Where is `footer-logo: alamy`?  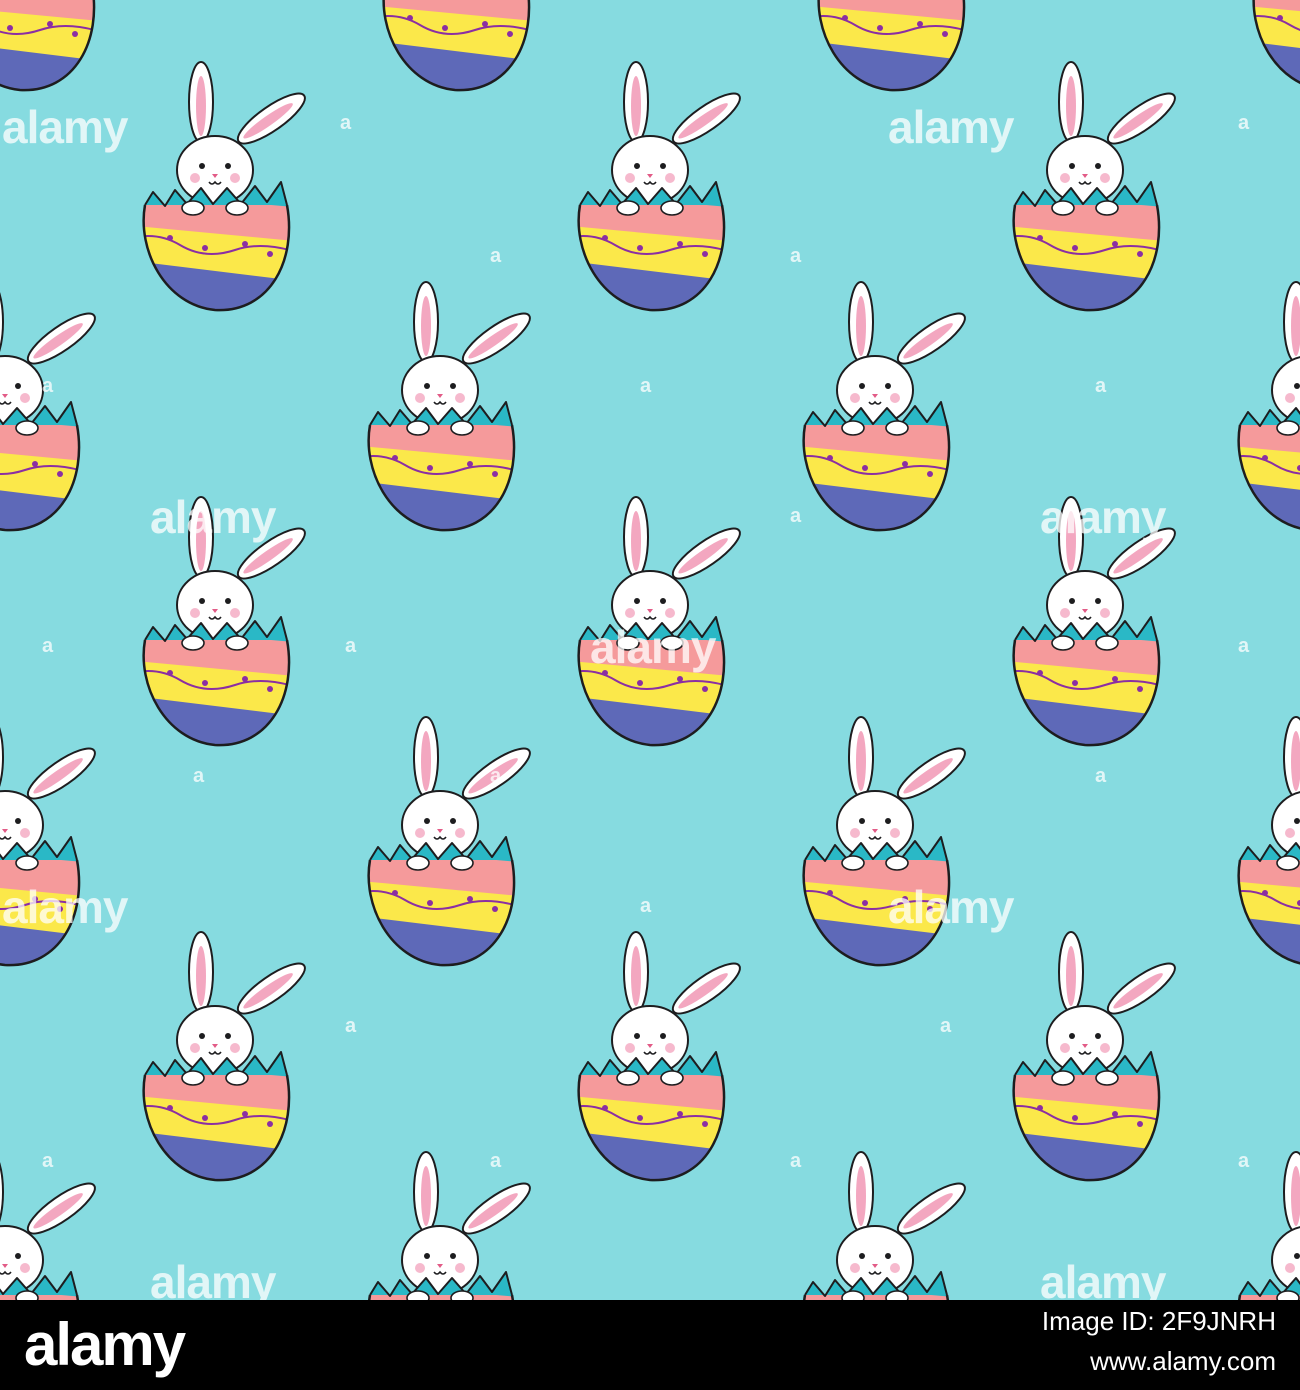 footer-logo: alamy is located at coordinates (105, 1344).